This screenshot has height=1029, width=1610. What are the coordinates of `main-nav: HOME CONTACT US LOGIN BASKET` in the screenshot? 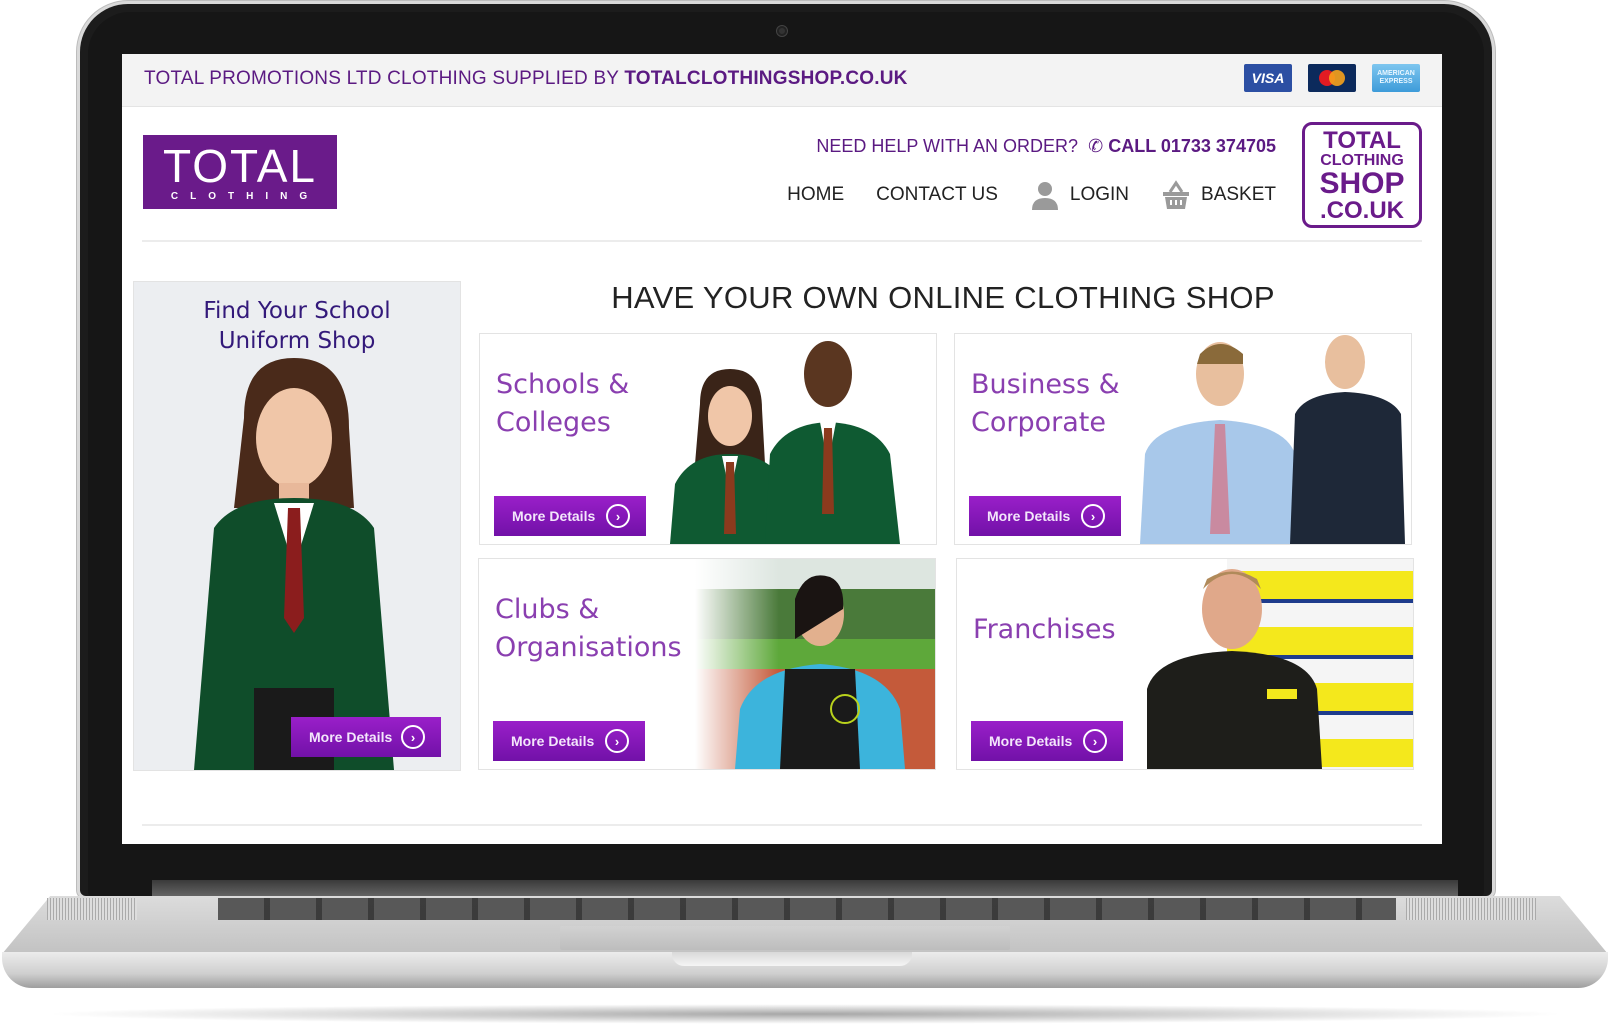 It's located at (1015, 195).